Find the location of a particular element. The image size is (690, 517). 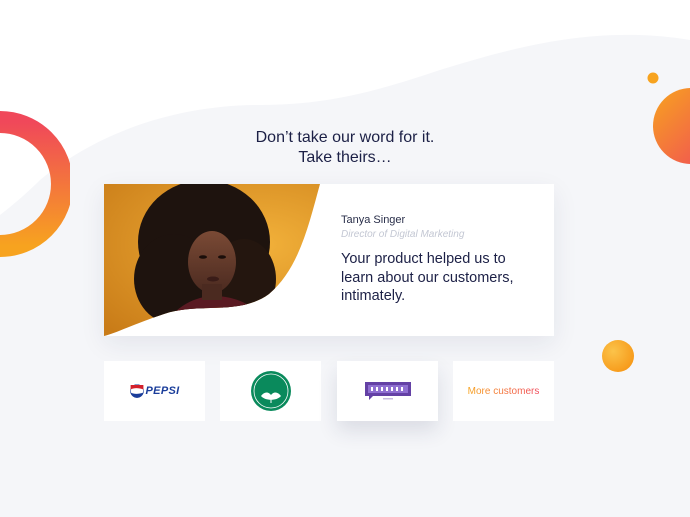

customer-logo-twitch is located at coordinates (387, 391).